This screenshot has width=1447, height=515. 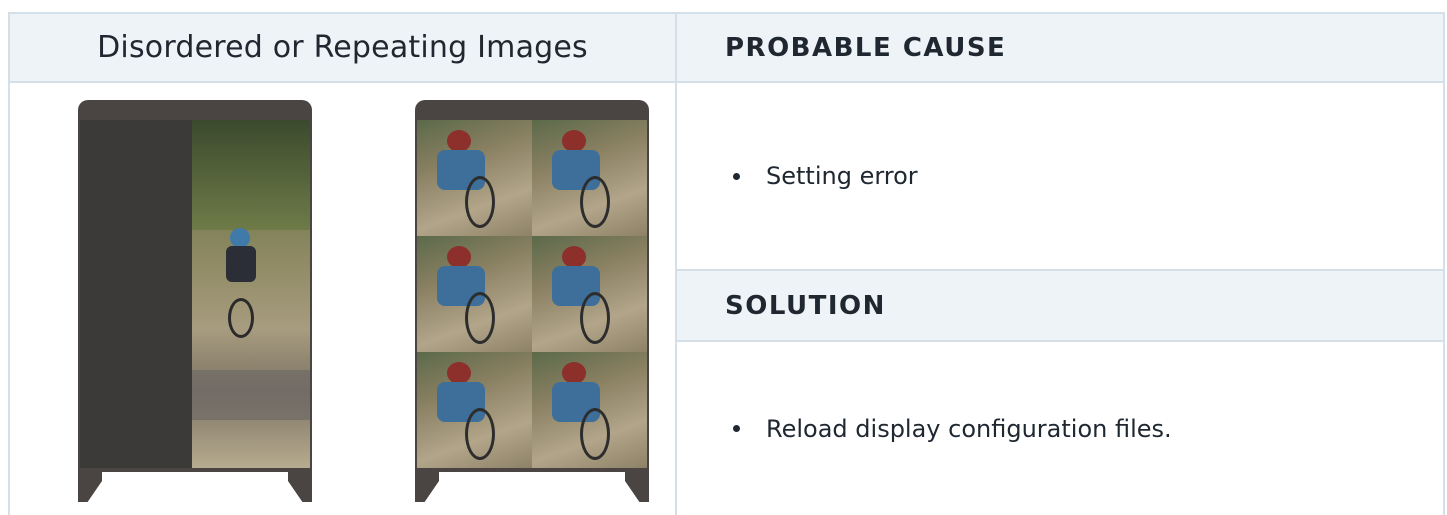 What do you see at coordinates (842, 176) in the screenshot?
I see `cause-text: Setting error` at bounding box center [842, 176].